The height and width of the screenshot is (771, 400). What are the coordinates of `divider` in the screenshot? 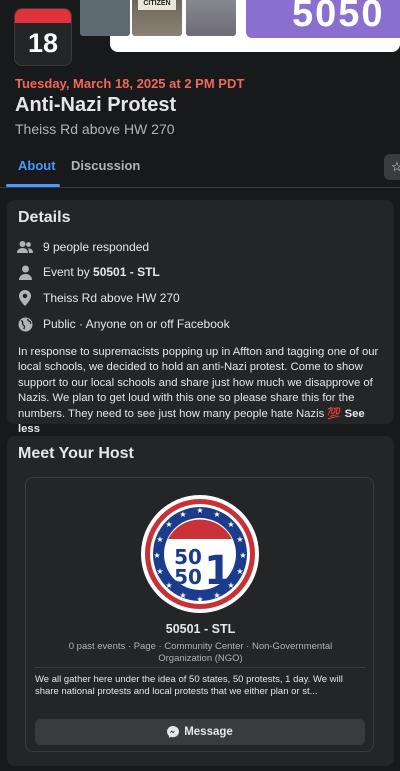 It's located at (200, 667).